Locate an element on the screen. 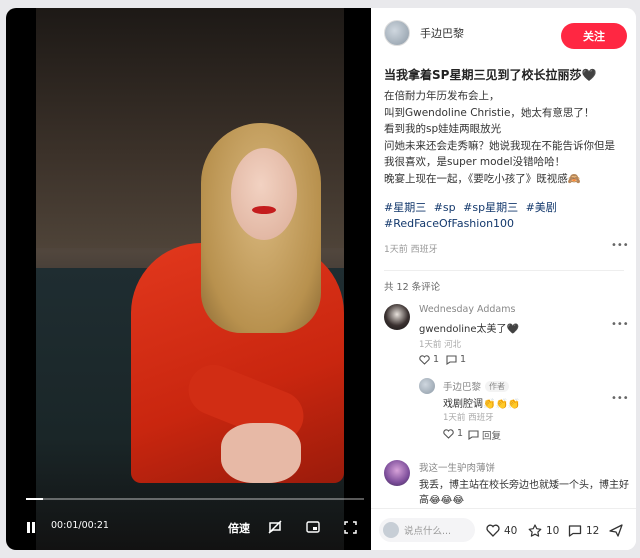 This screenshot has height=558, width=640. post-body-line: 看到我的sp娃娃两眼放光 is located at coordinates (443, 129).